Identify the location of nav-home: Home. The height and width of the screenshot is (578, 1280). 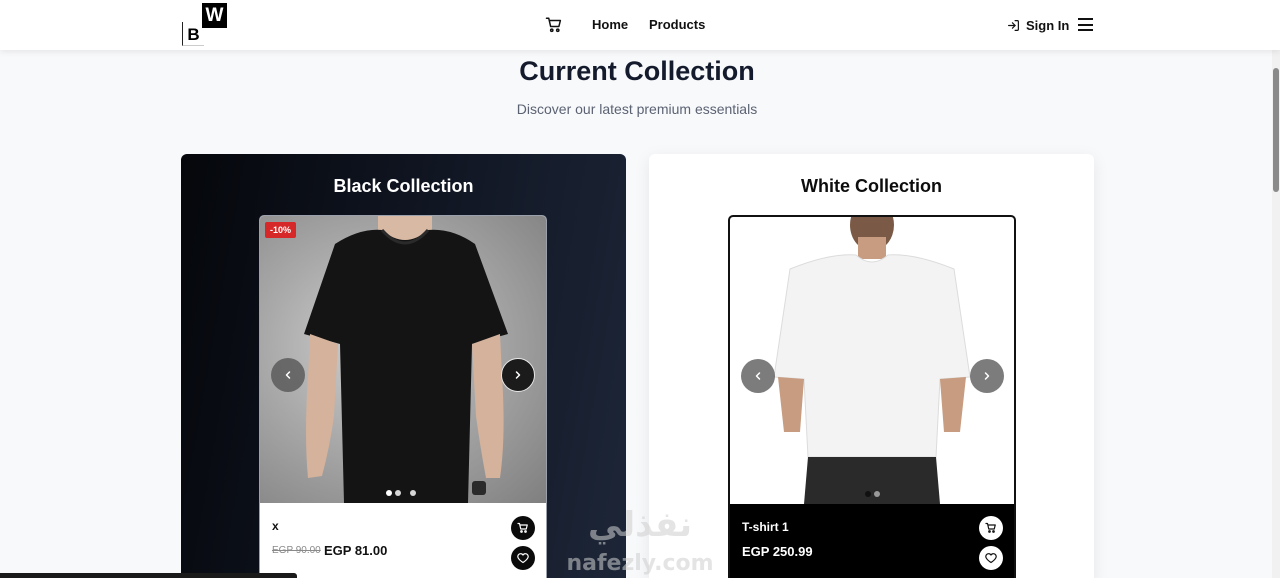
(610, 24).